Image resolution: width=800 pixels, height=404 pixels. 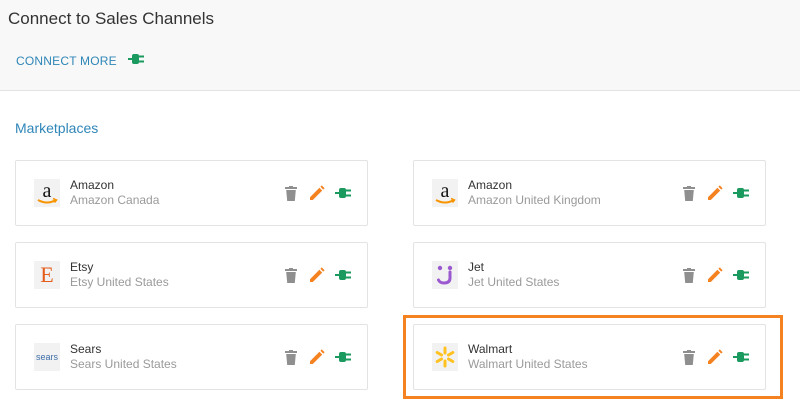 I want to click on etsy-logo-icon: E, so click(x=47, y=275).